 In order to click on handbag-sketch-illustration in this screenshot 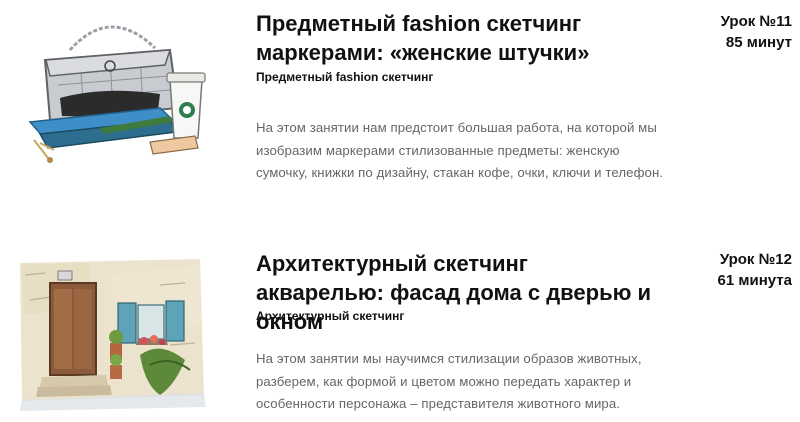, I will do `click(116, 89)`.